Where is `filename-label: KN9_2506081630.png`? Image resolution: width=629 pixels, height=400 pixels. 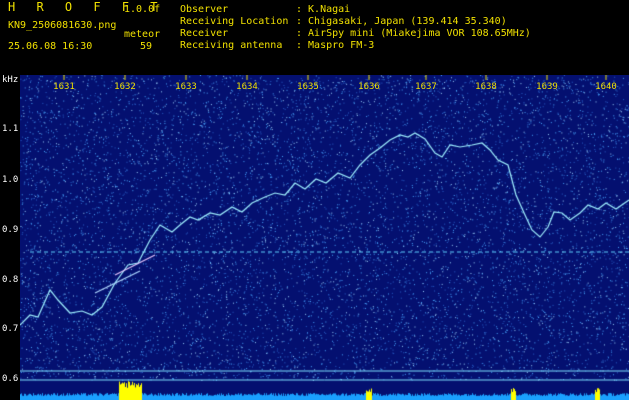
filename-label: KN9_2506081630.png is located at coordinates (62, 25).